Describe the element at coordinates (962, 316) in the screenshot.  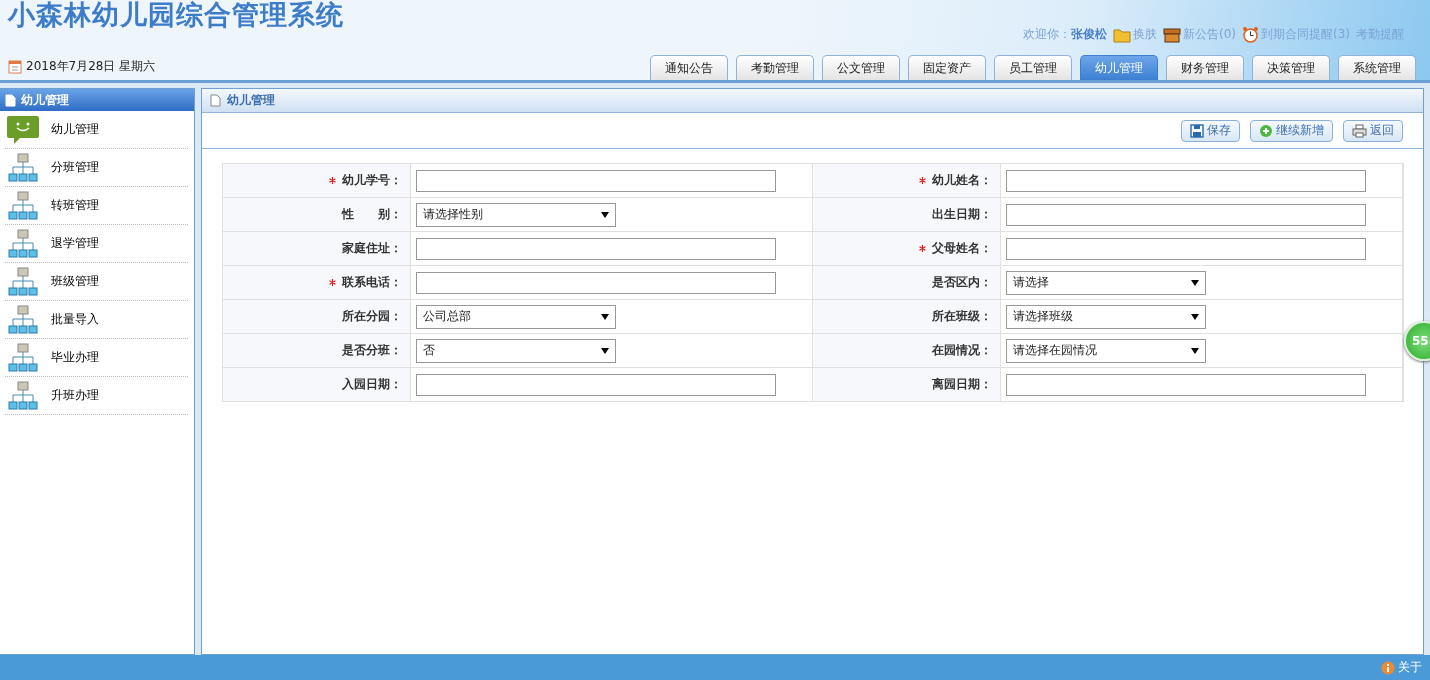
I see `field-label: 所在班级：` at that location.